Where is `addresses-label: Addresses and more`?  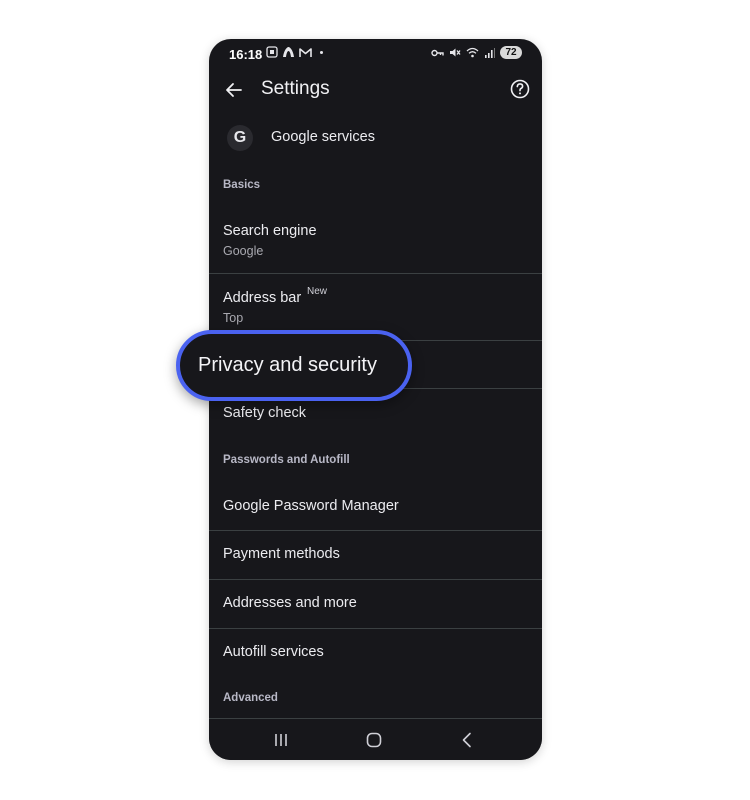
addresses-label: Addresses and more is located at coordinates (290, 603).